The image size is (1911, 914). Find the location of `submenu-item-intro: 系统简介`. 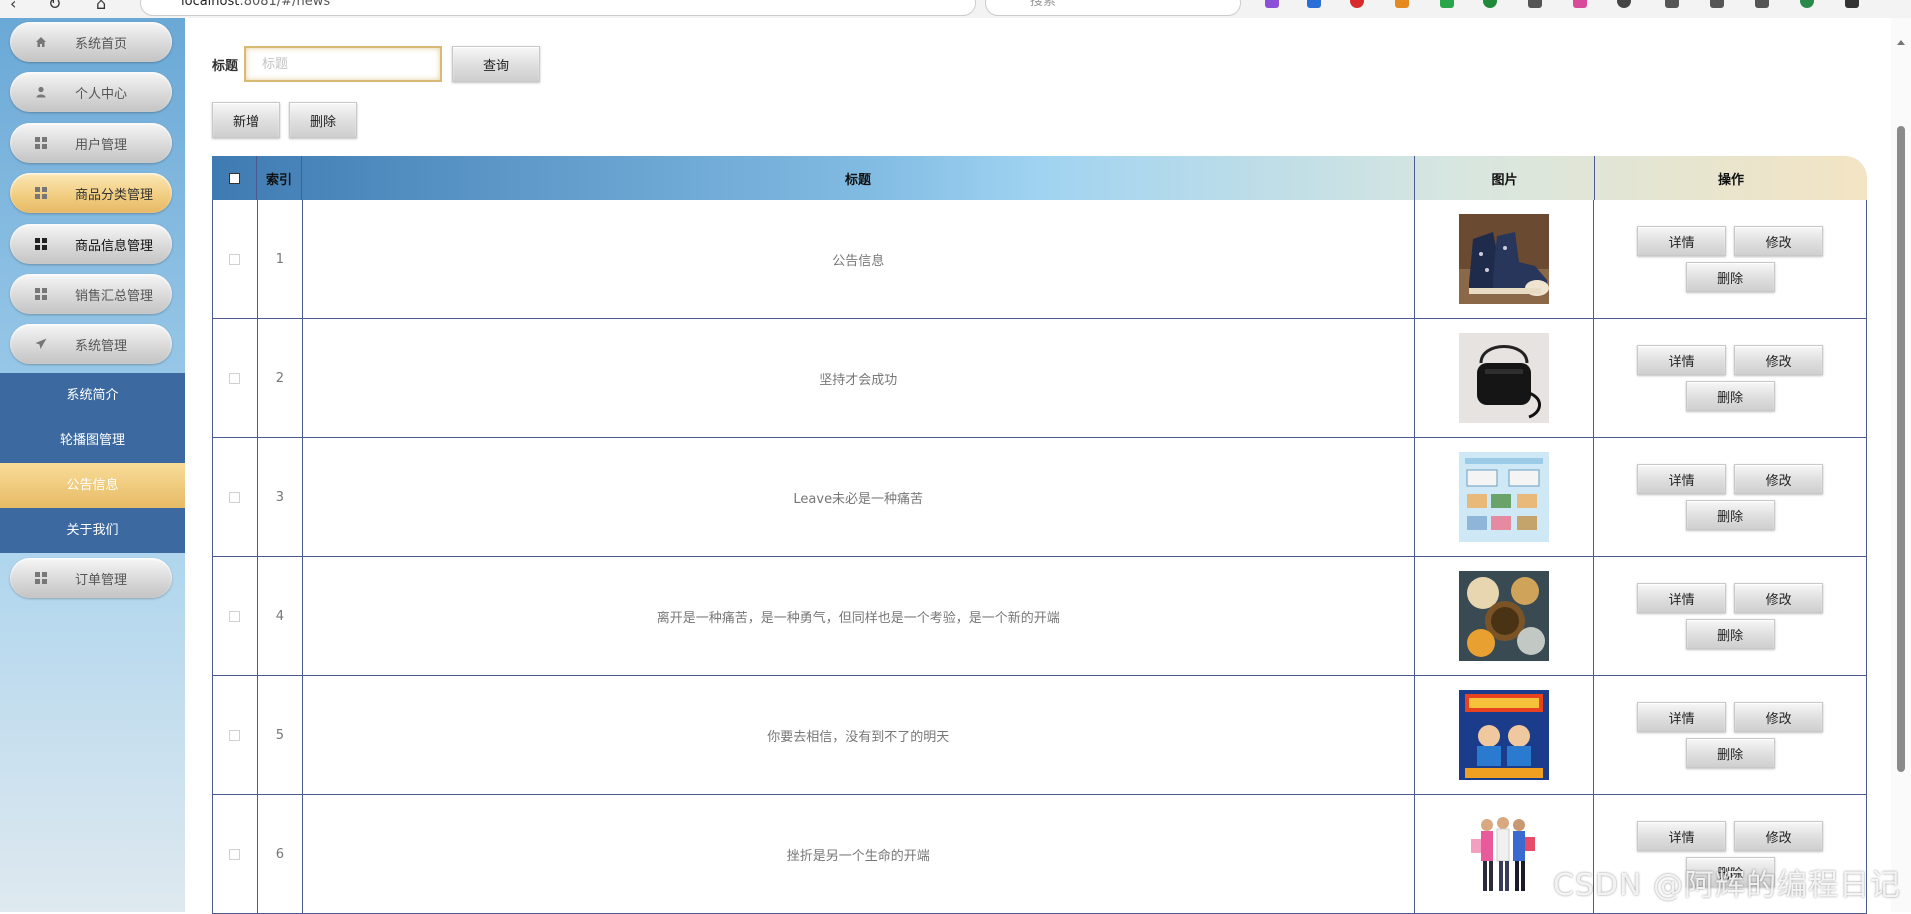

submenu-item-intro: 系统简介 is located at coordinates (92, 395).